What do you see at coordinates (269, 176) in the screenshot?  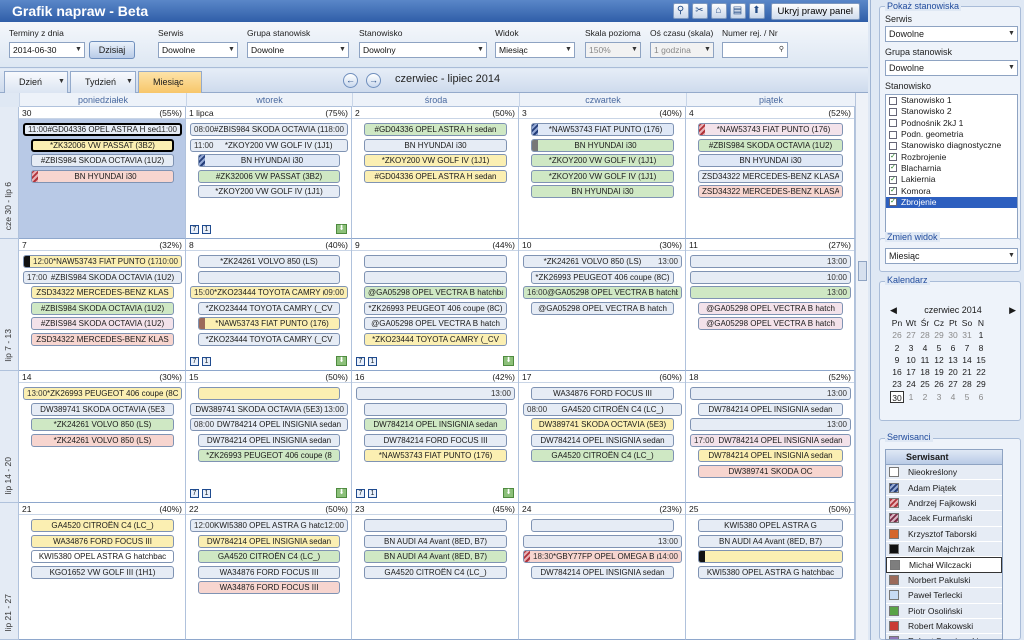 I see `repair-event: #ZK32006 VW PASSAT (3B2)` at bounding box center [269, 176].